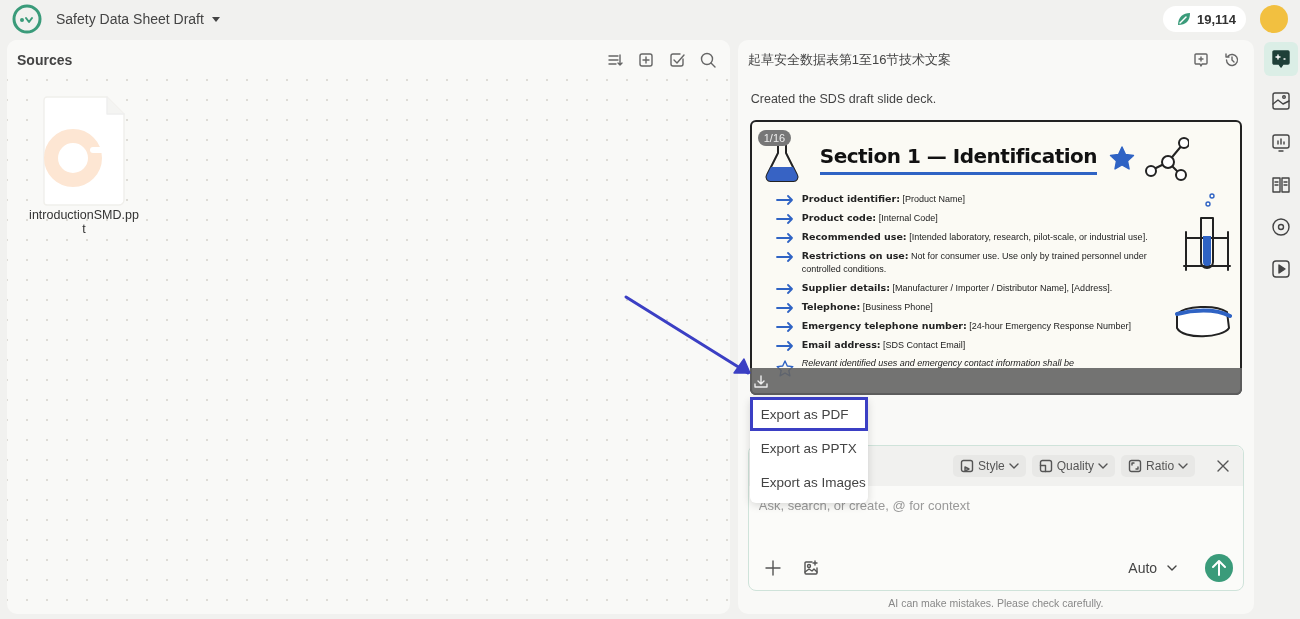  What do you see at coordinates (1216, 19) in the screenshot?
I see `credits-count: 19,114` at bounding box center [1216, 19].